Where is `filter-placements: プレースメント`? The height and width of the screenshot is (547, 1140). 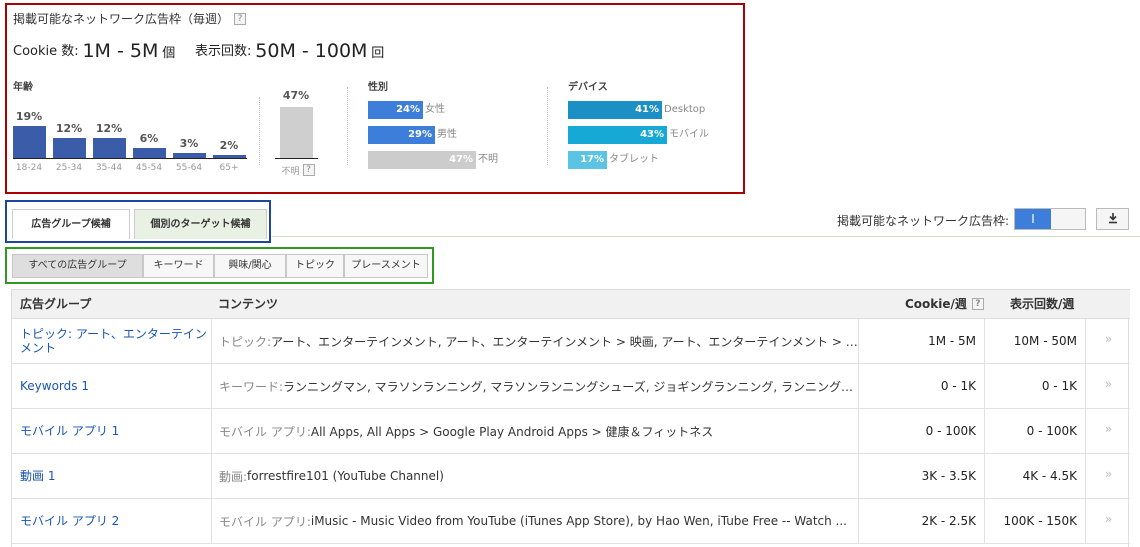
filter-placements: プレースメント is located at coordinates (386, 266).